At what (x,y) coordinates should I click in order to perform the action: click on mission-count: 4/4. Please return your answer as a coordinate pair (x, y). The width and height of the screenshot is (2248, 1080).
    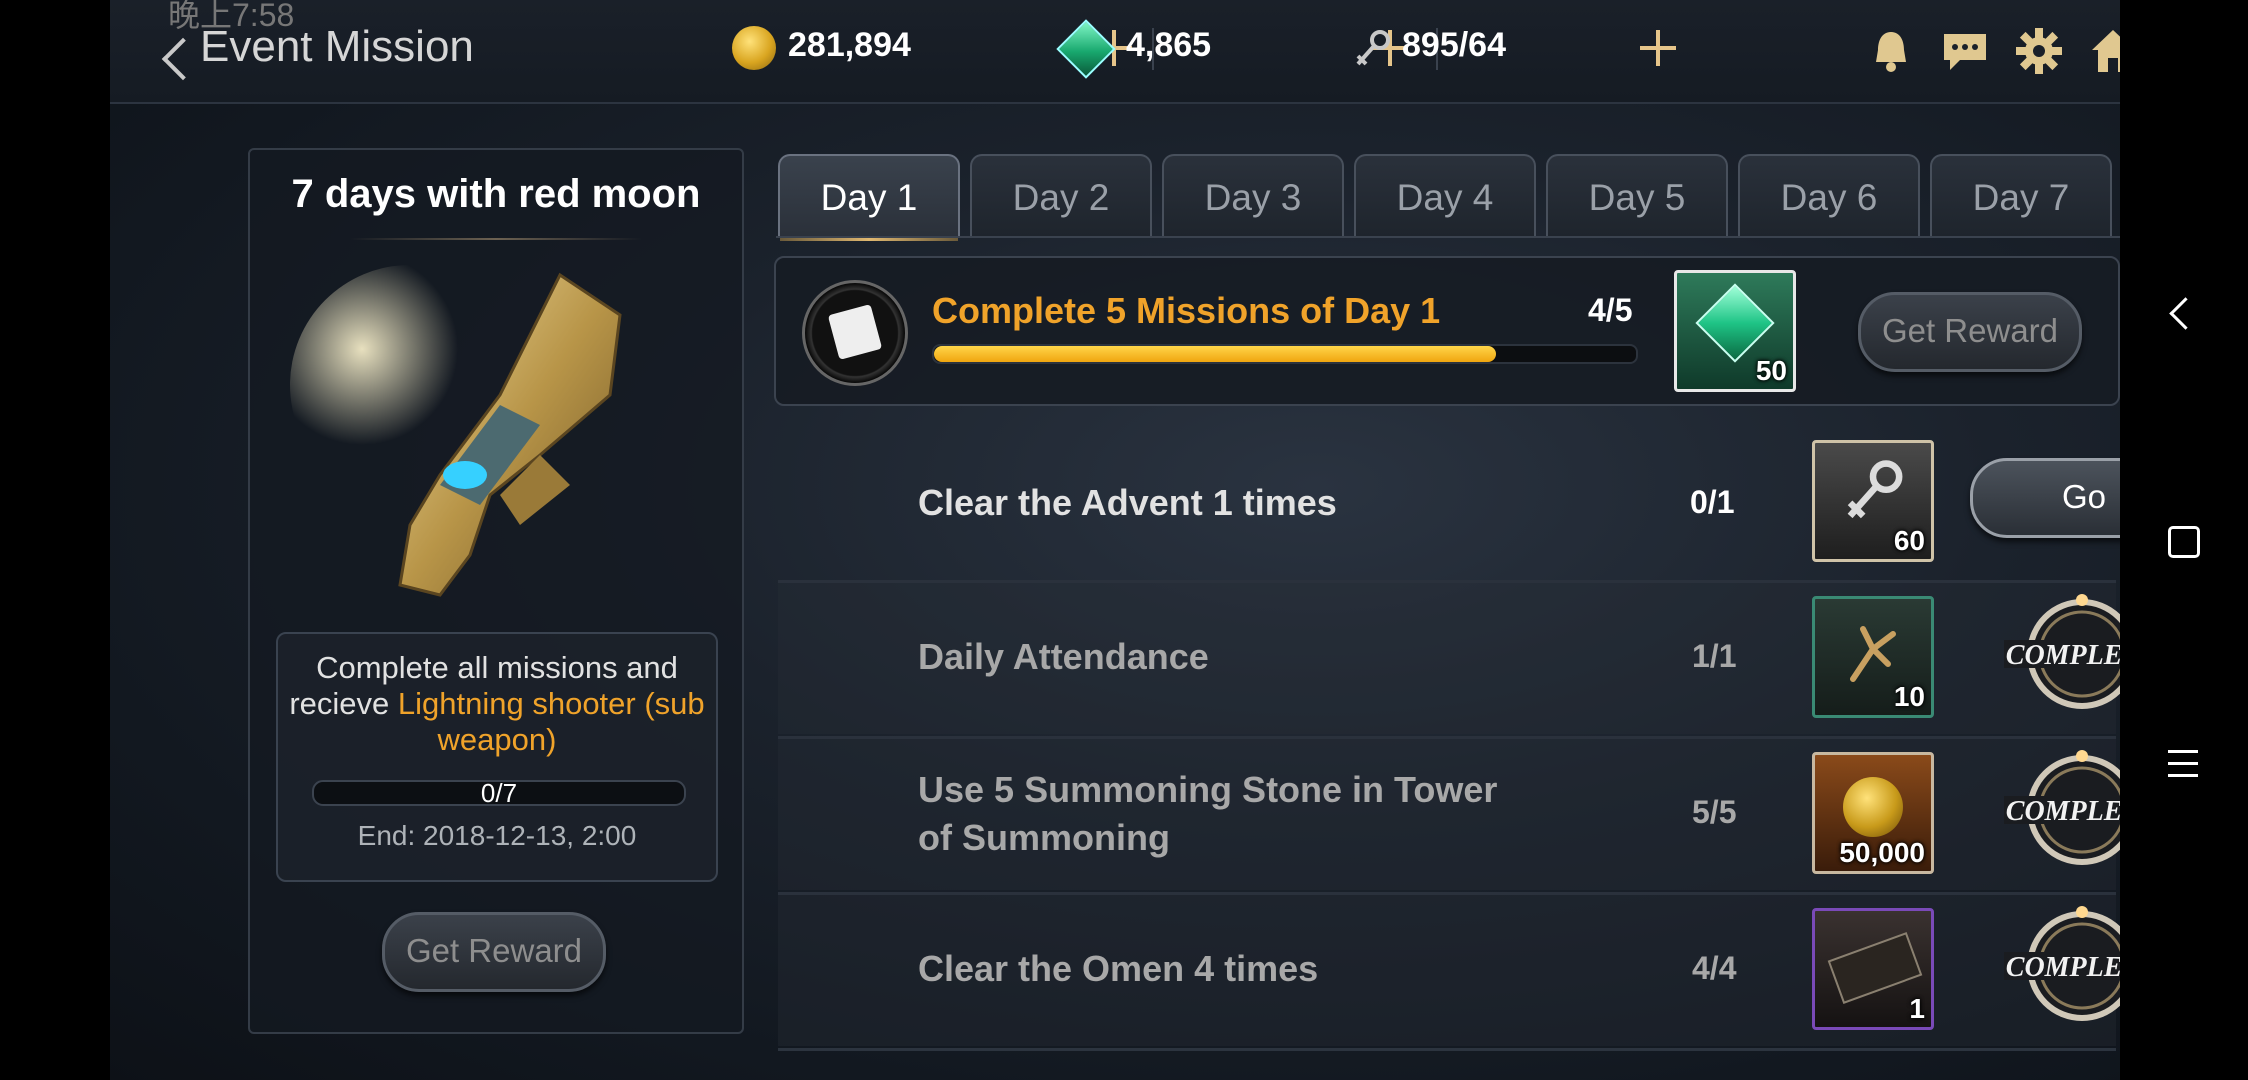
    Looking at the image, I should click on (1714, 968).